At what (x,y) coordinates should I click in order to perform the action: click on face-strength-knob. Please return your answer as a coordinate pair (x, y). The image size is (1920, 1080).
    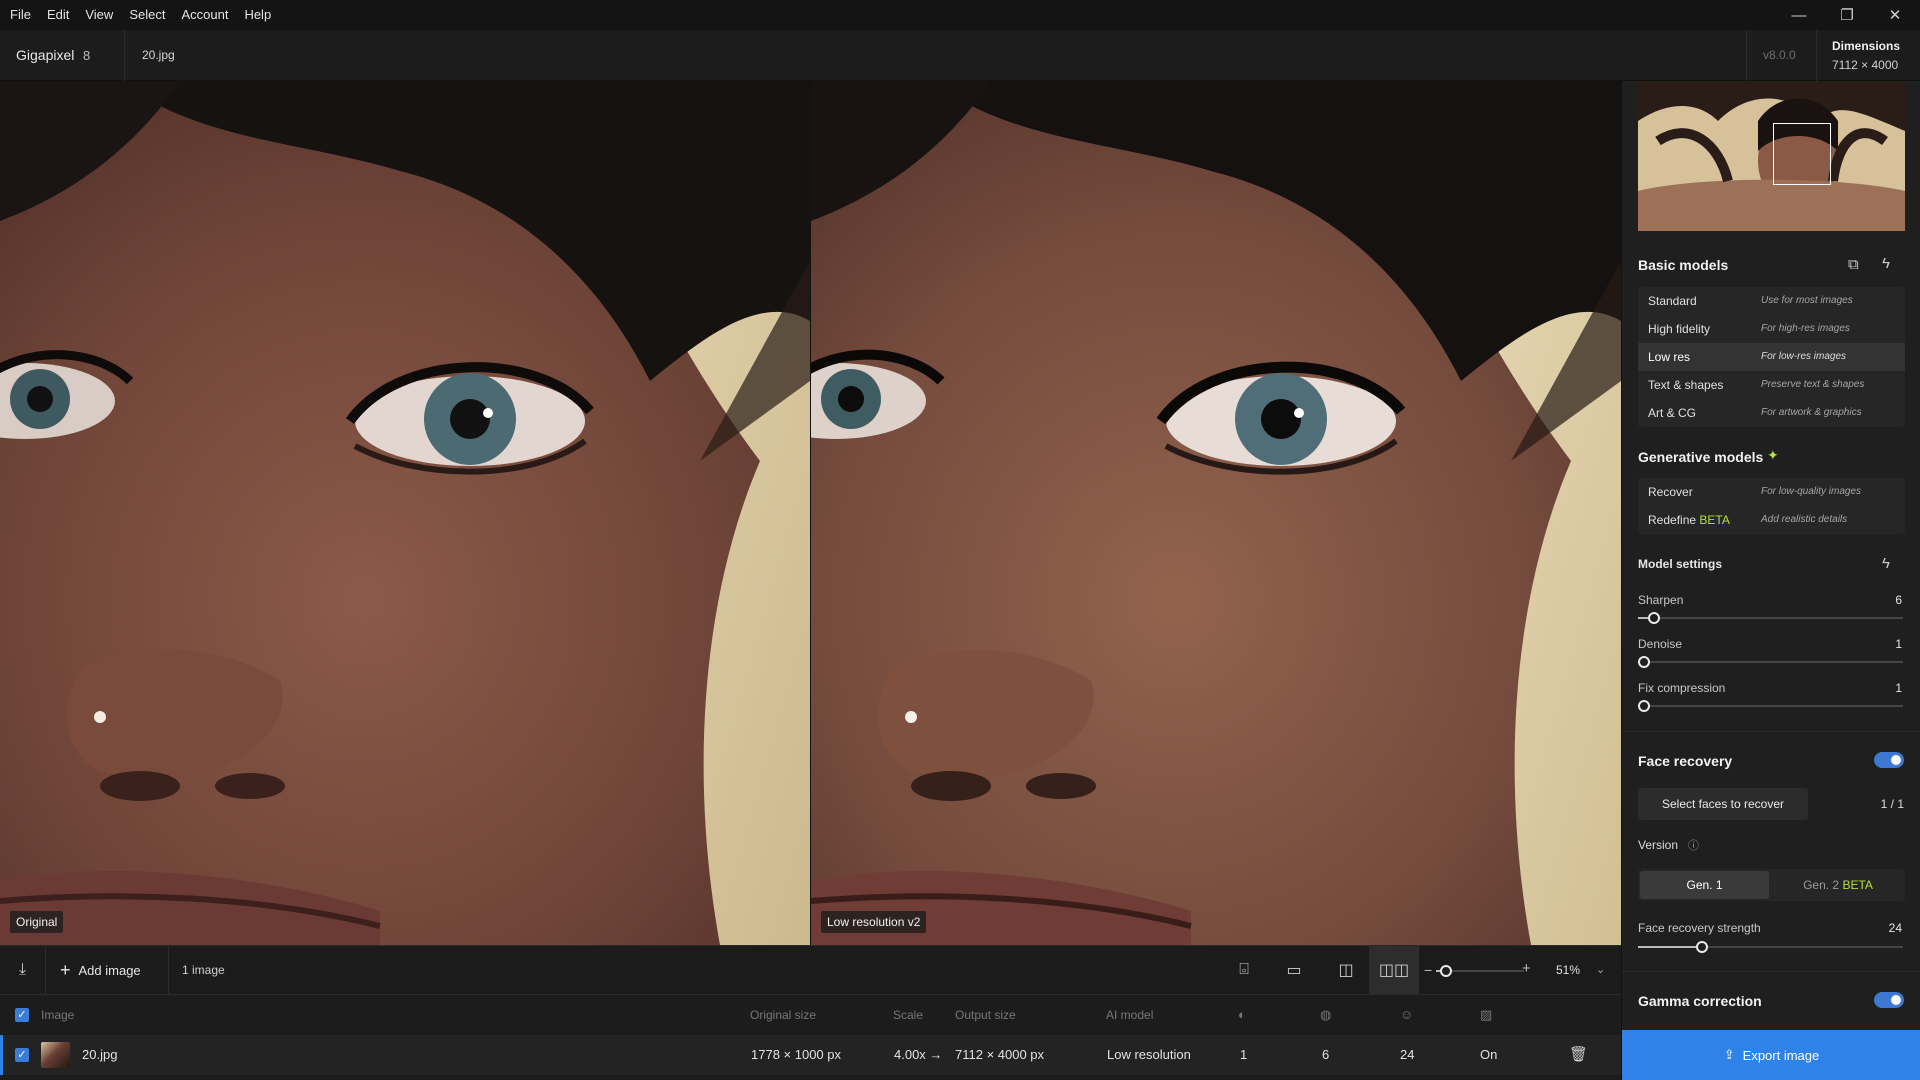
    Looking at the image, I should click on (1702, 947).